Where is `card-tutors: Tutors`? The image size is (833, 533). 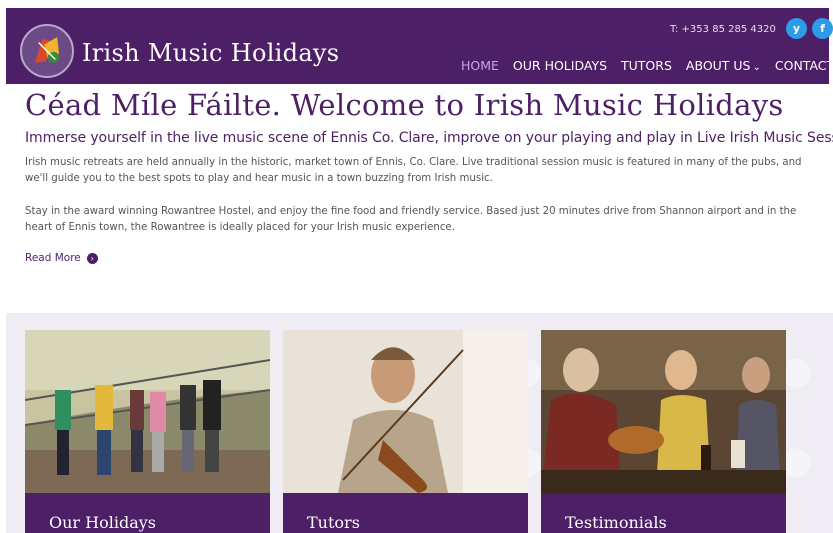
card-tutors: Tutors is located at coordinates (405, 431).